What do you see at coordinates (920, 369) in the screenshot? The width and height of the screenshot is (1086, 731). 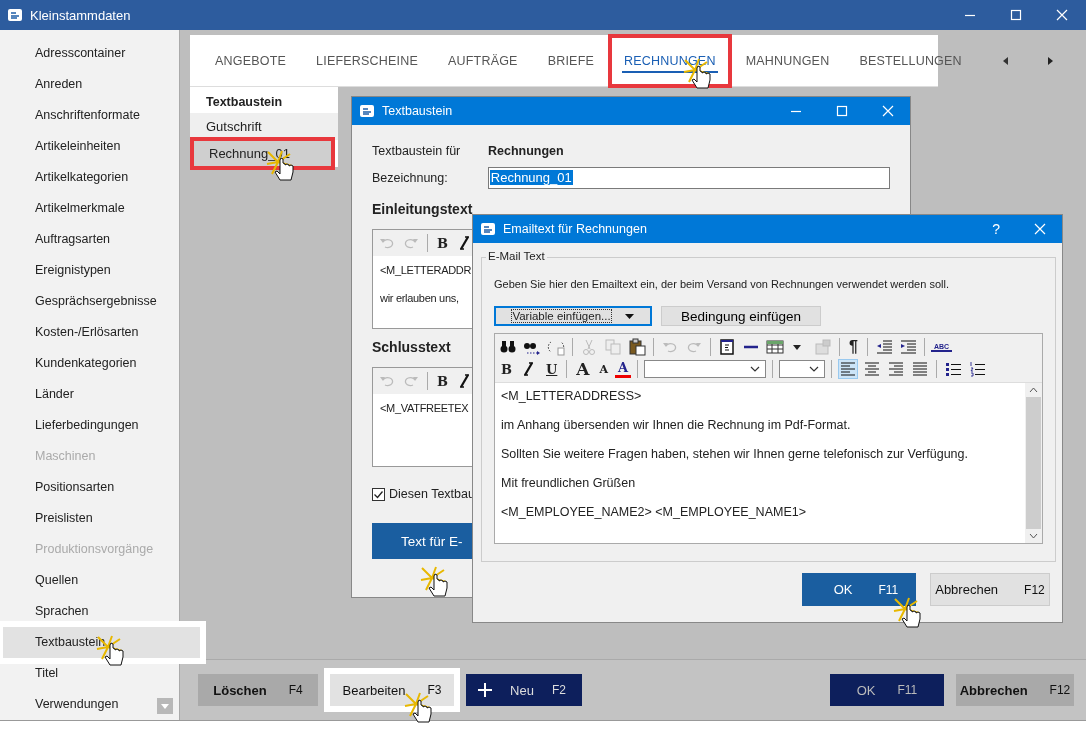 I see `justify-icon` at bounding box center [920, 369].